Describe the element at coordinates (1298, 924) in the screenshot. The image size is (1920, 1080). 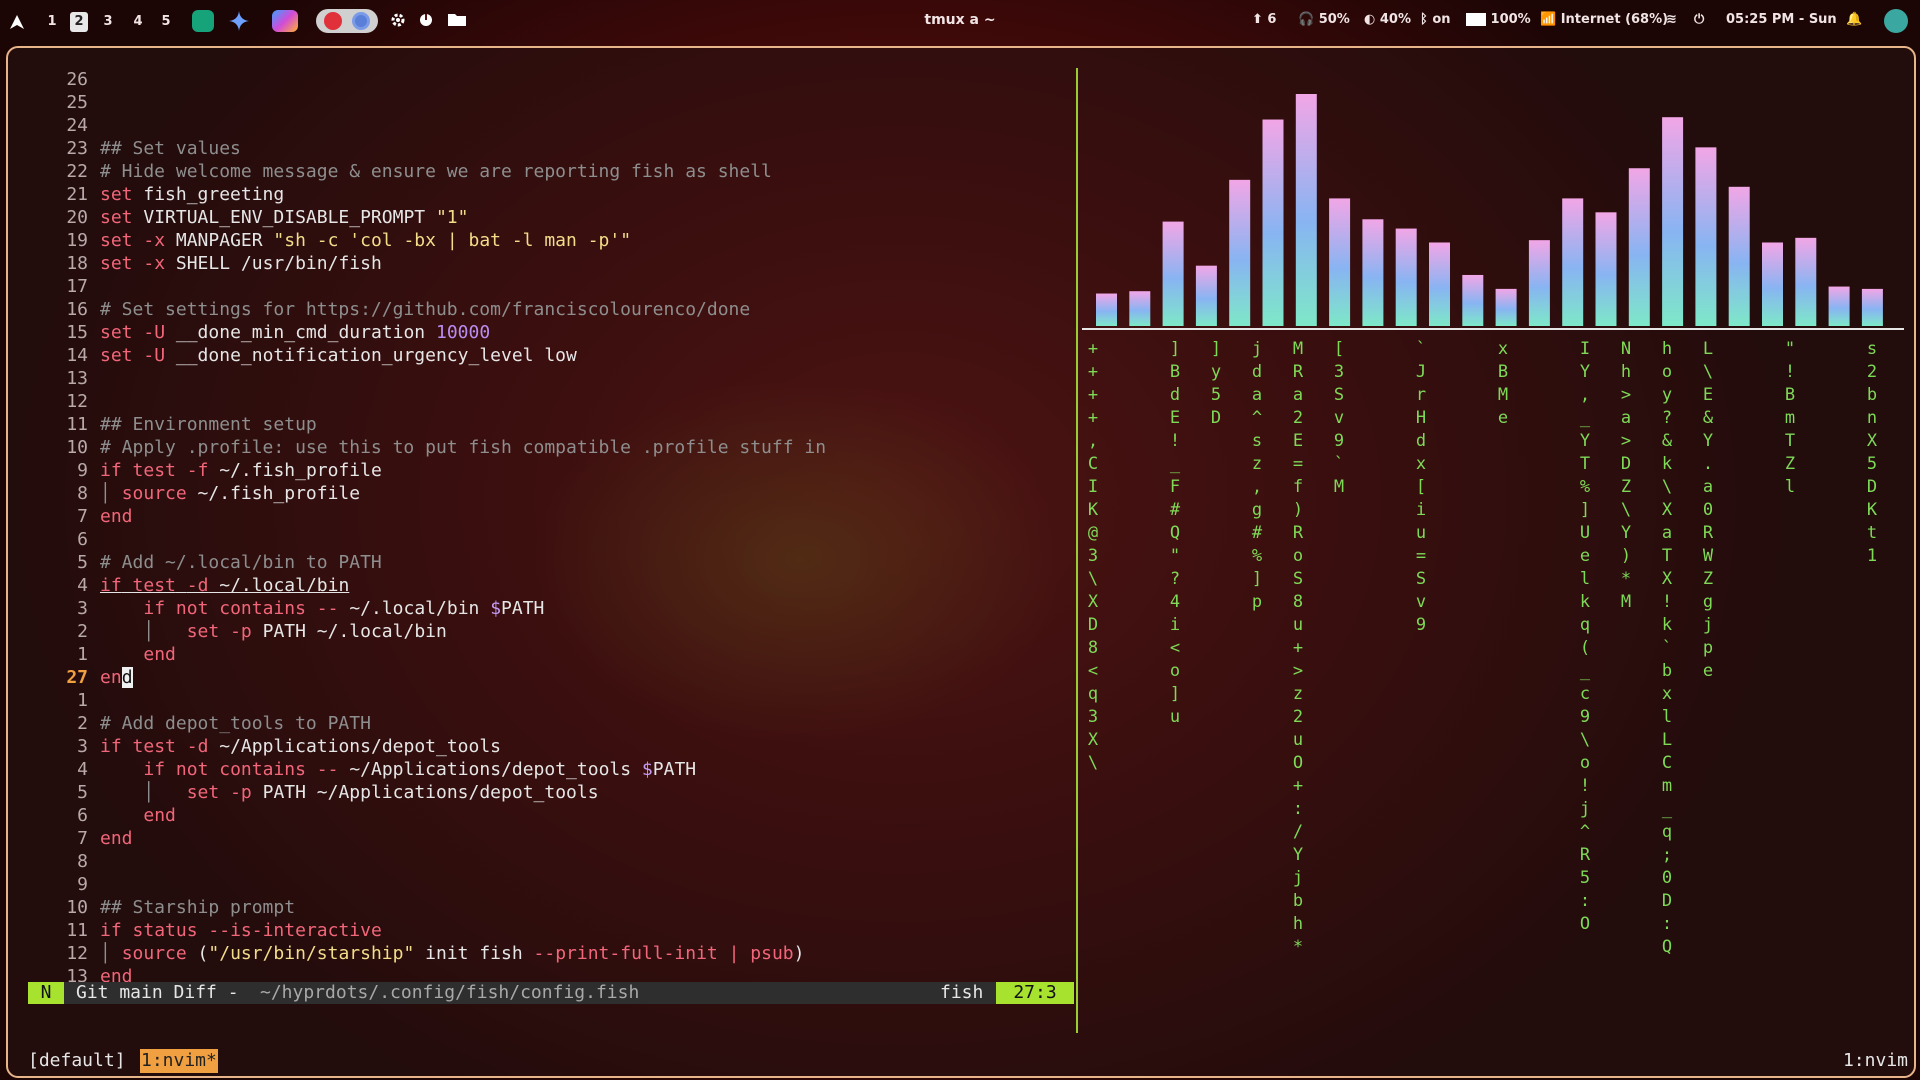
I see `matrix-char: h` at that location.